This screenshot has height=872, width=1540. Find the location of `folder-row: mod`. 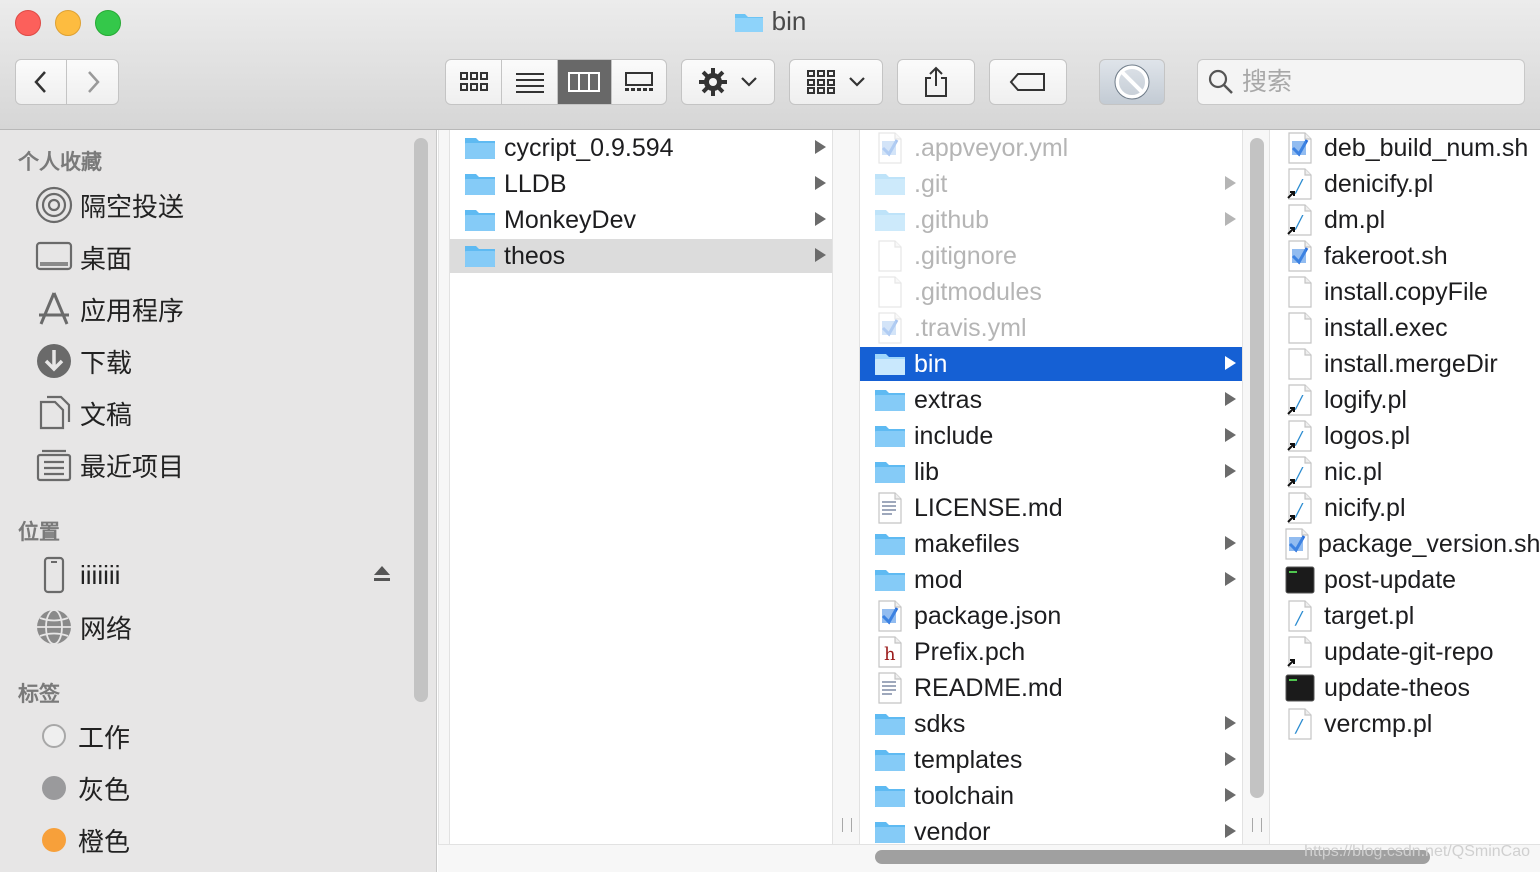

folder-row: mod is located at coordinates (1051, 580).